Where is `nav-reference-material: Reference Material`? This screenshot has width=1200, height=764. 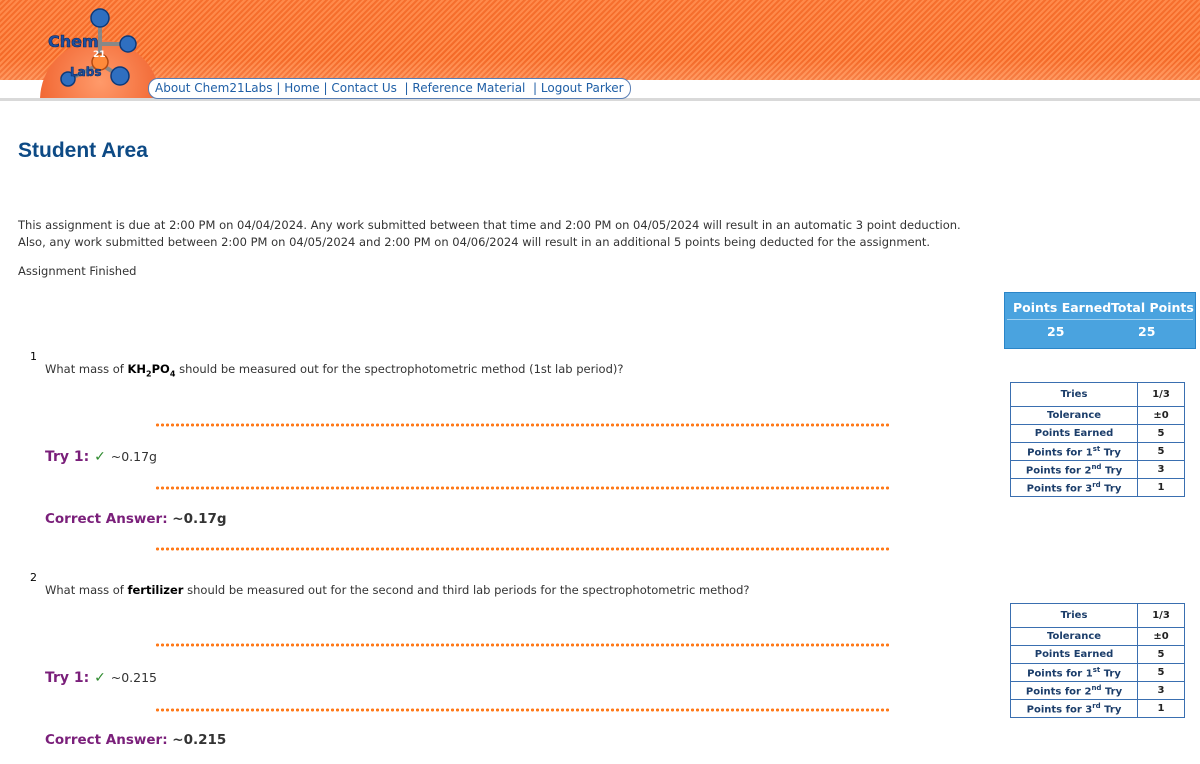 nav-reference-material: Reference Material is located at coordinates (468, 88).